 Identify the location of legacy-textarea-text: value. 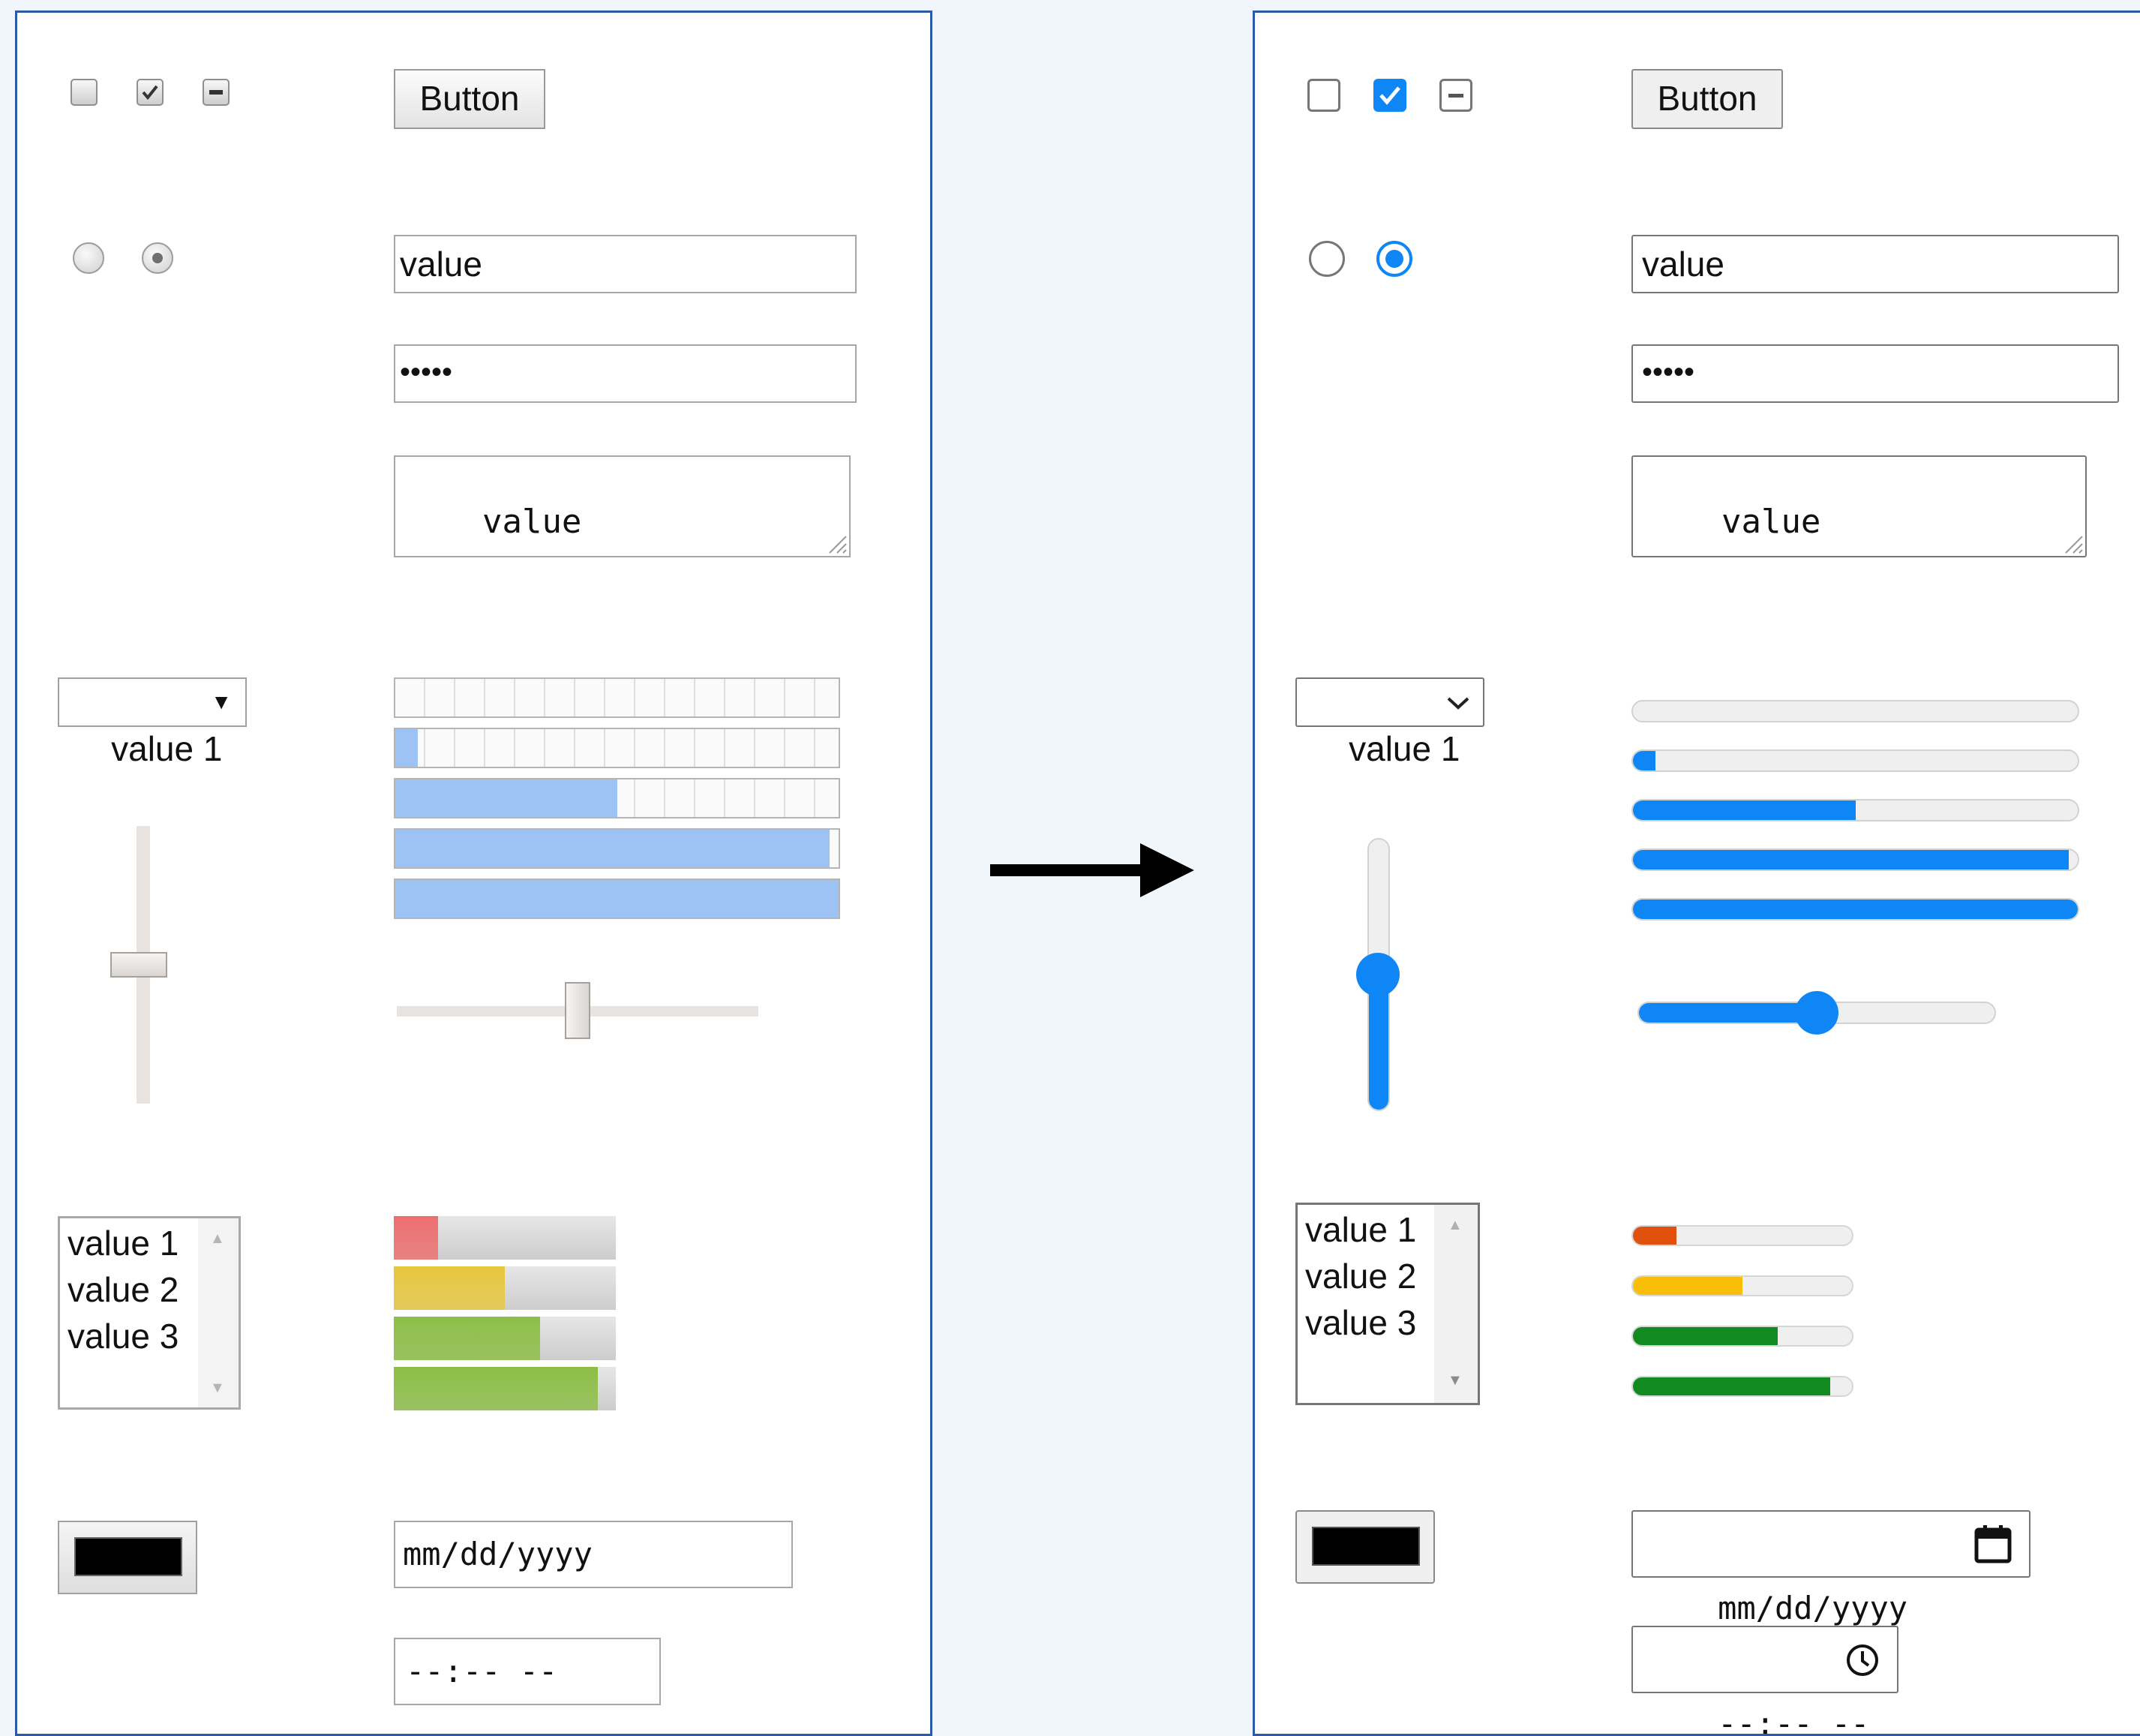
(532, 522).